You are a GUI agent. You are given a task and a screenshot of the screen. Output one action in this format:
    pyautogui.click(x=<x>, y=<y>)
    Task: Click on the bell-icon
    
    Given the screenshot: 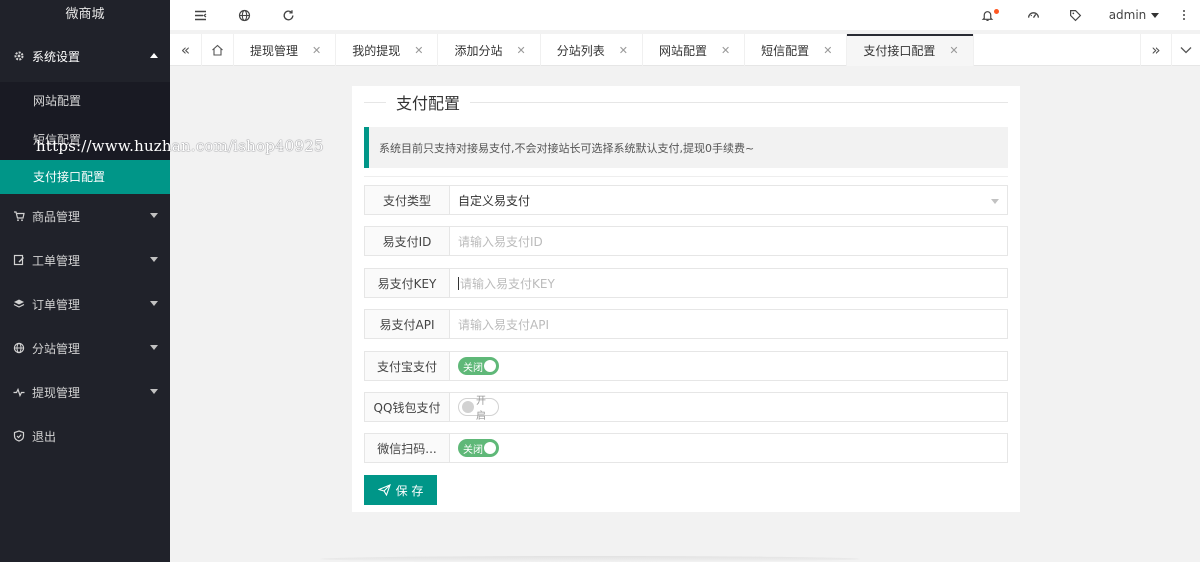 What is the action you would take?
    pyautogui.click(x=987, y=15)
    